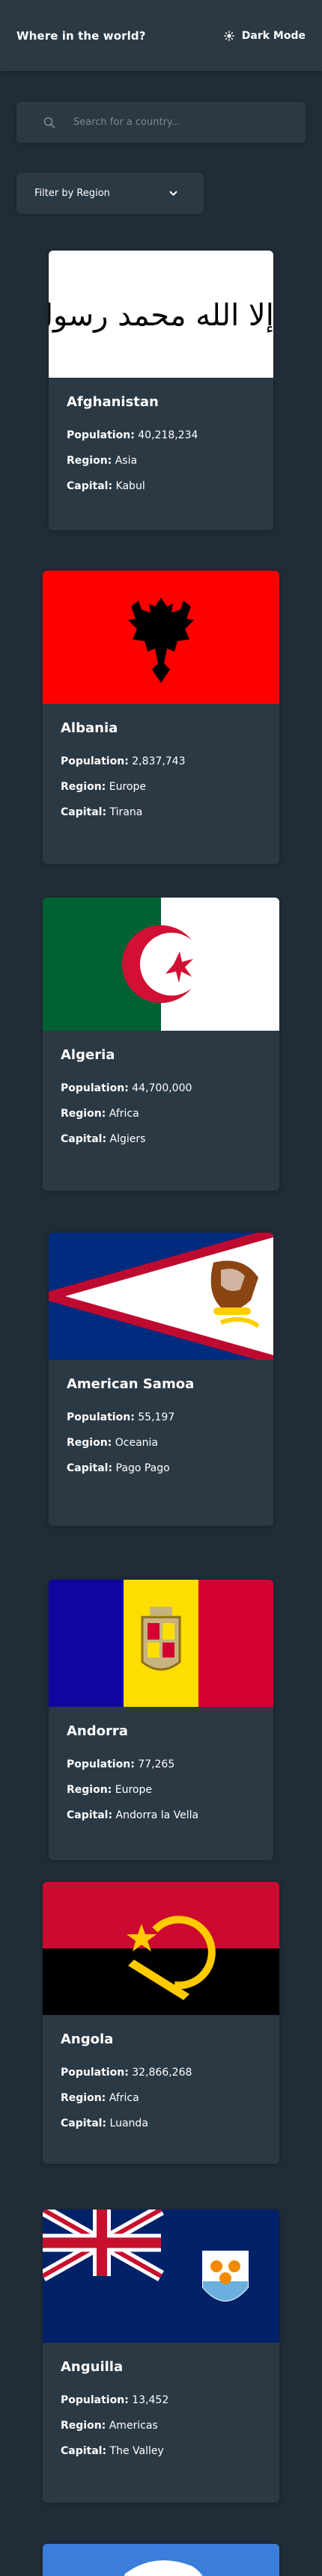  I want to click on country-name: Angola, so click(87, 2039).